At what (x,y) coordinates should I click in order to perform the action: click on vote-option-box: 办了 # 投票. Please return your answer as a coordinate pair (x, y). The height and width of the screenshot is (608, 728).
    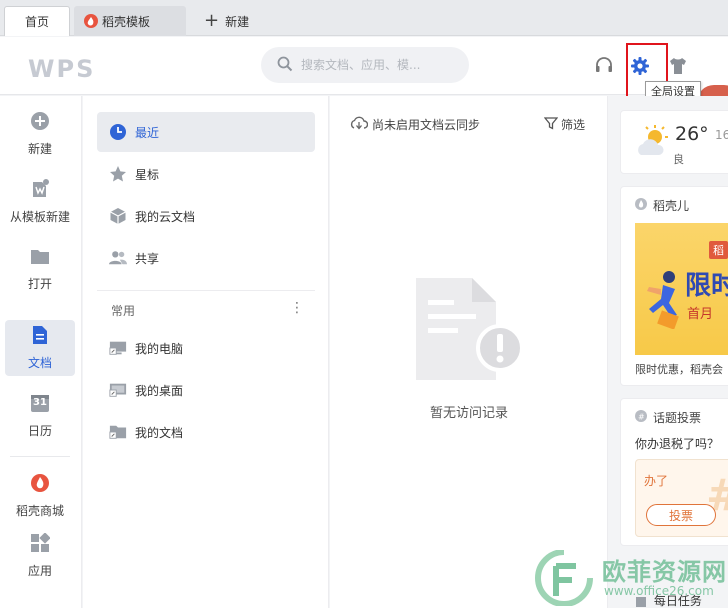
    Looking at the image, I should click on (681, 498).